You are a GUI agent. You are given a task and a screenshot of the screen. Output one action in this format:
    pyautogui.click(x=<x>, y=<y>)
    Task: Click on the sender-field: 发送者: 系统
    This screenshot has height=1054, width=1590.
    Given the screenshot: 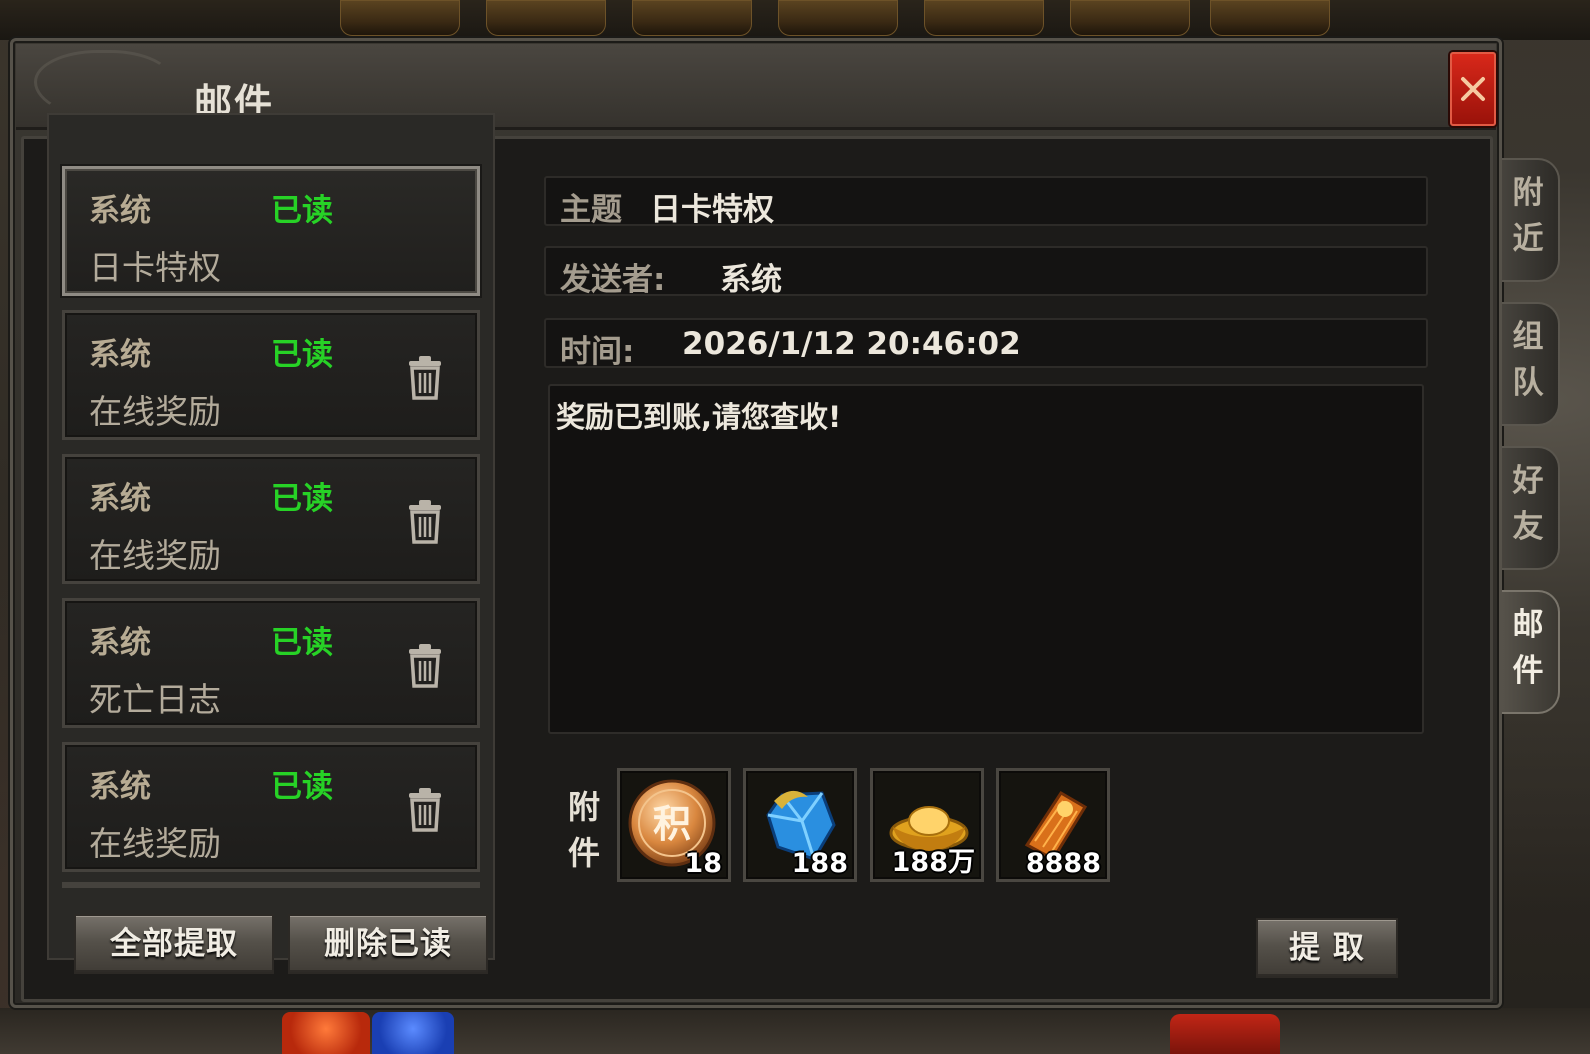 What is the action you would take?
    pyautogui.click(x=986, y=272)
    